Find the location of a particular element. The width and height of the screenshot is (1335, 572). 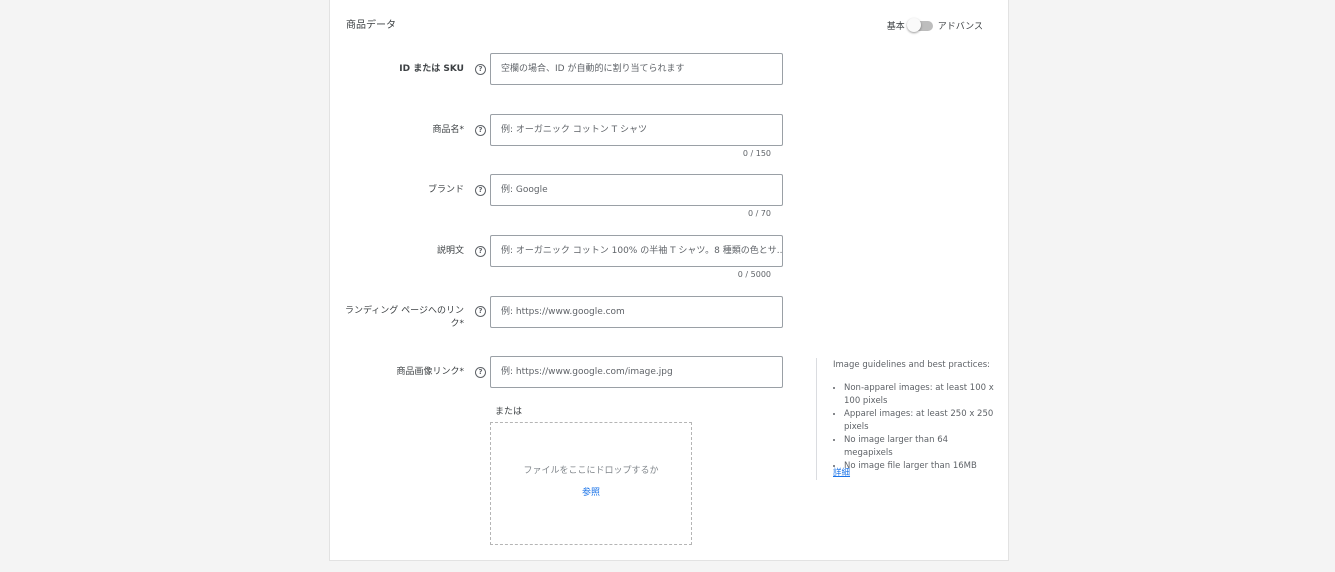

details-link: 詳細 is located at coordinates (841, 472).